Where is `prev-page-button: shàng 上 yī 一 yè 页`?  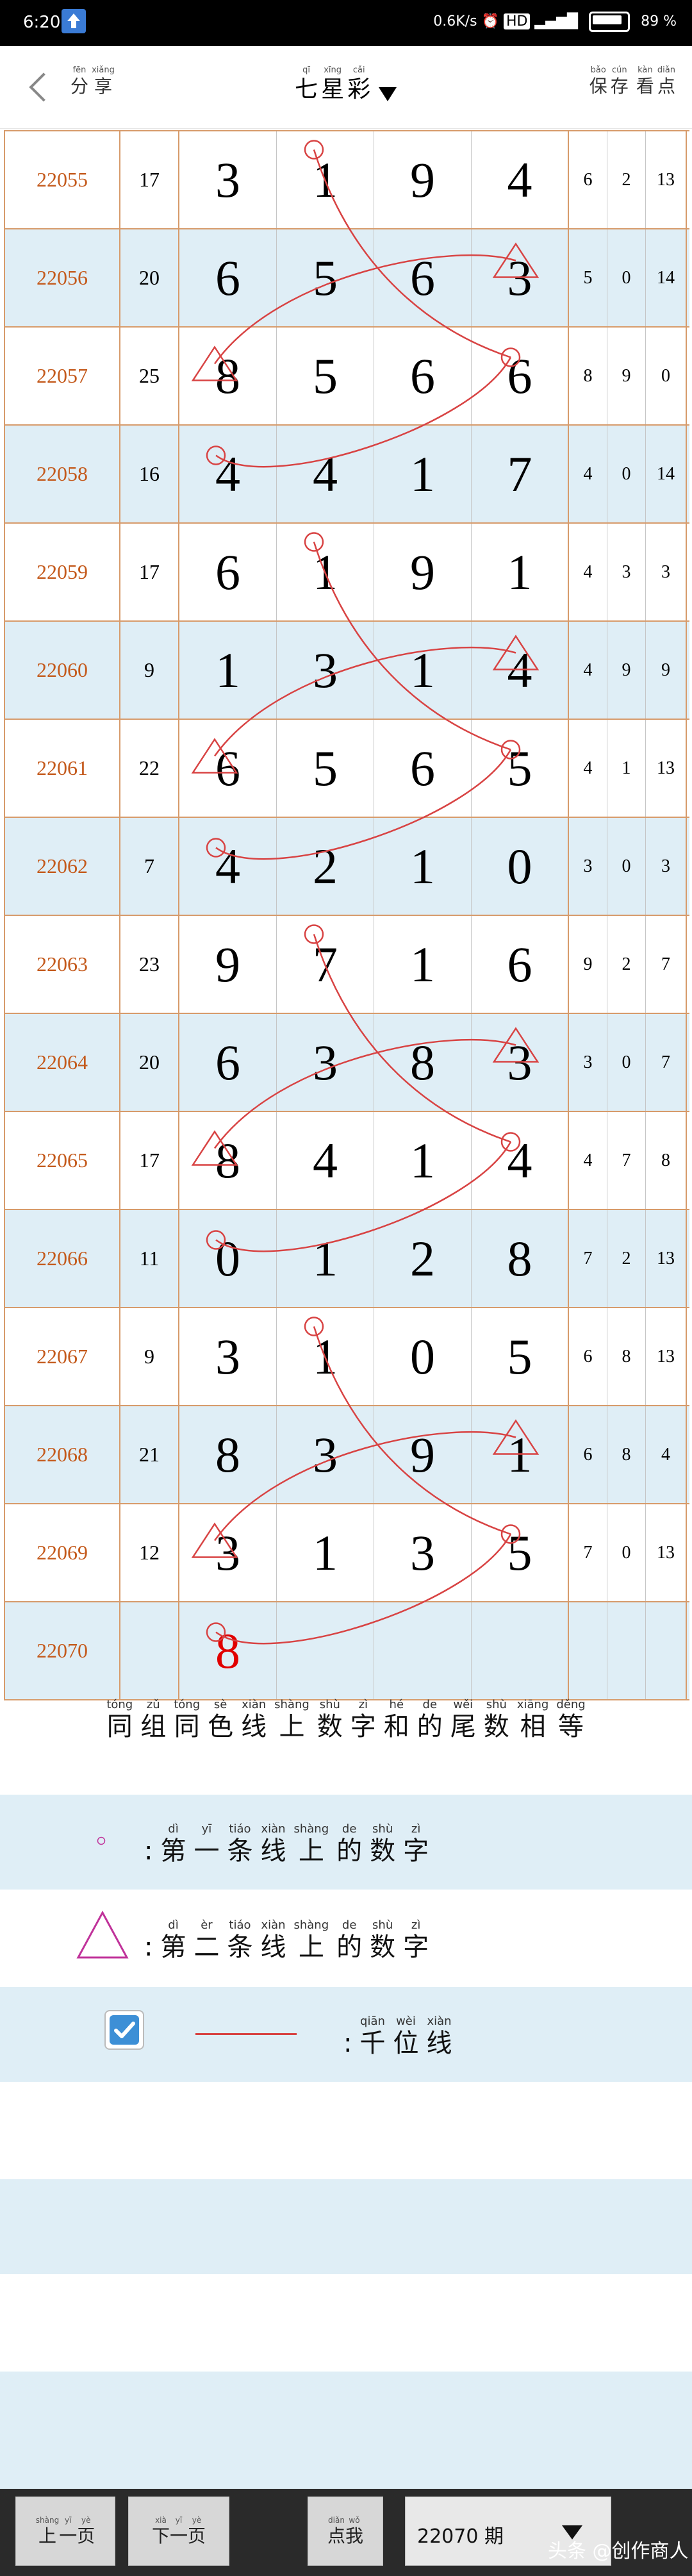 prev-page-button: shàng 上 yī 一 yè 页 is located at coordinates (65, 2531).